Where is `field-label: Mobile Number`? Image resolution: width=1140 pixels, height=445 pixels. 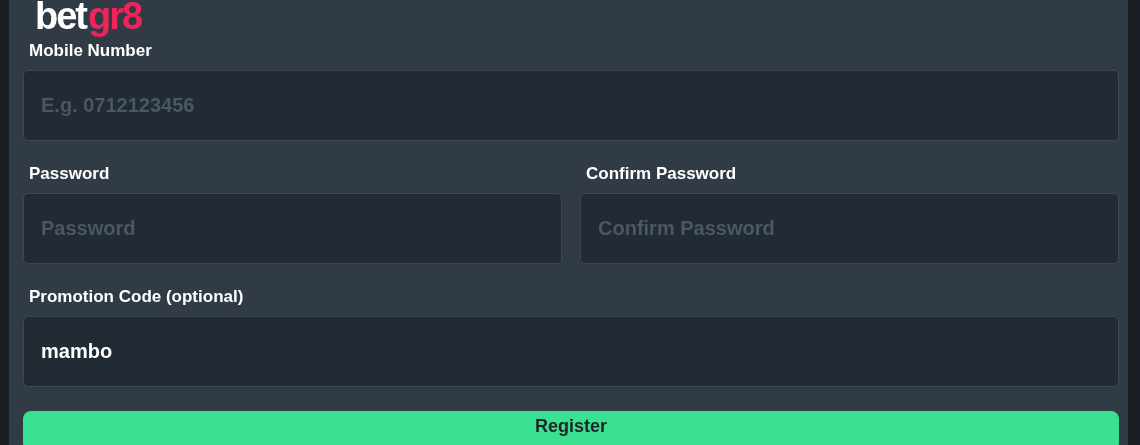 field-label: Mobile Number is located at coordinates (90, 50).